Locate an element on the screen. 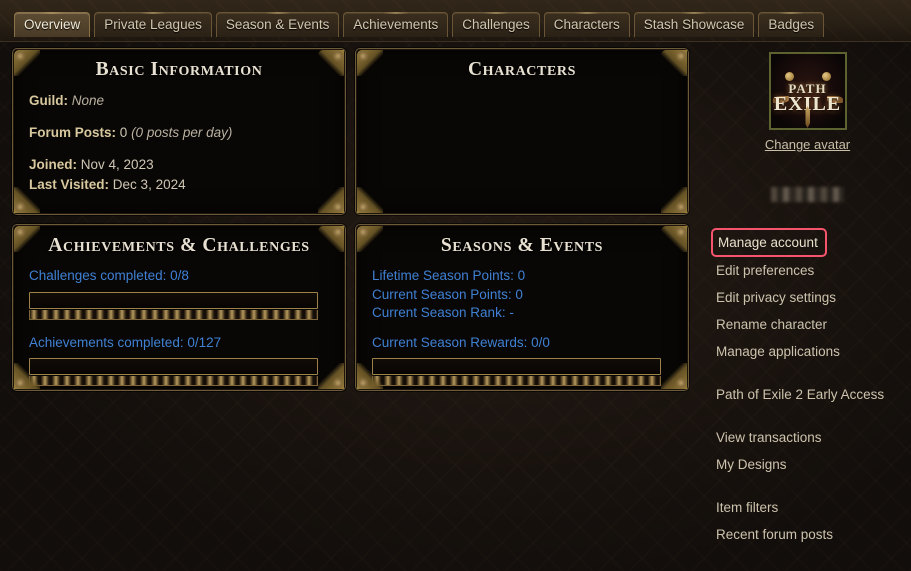 The image size is (911, 571). panel-title: Seasons & Events is located at coordinates (522, 245).